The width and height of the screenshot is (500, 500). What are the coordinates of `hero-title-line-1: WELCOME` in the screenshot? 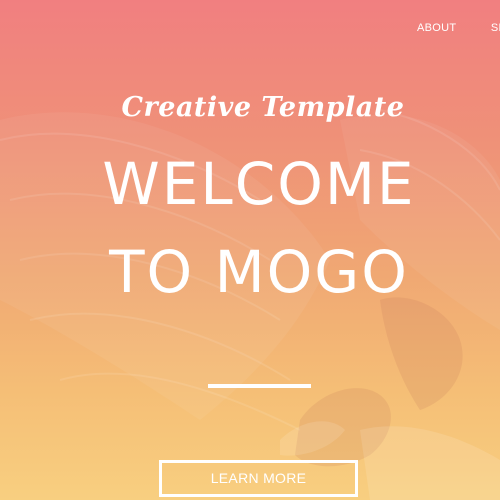 It's located at (259, 184).